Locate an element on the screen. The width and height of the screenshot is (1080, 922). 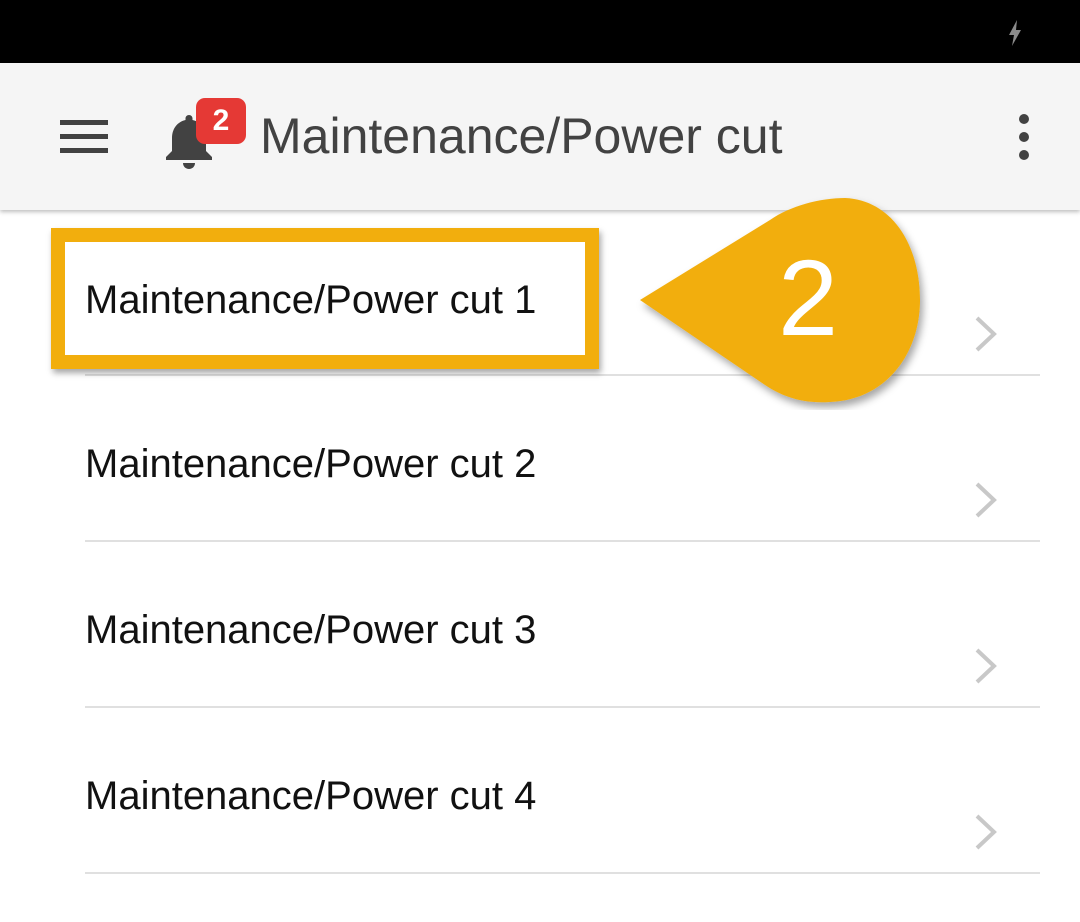
list-item-label: Maintenance/Power cut 4 is located at coordinates (311, 796).